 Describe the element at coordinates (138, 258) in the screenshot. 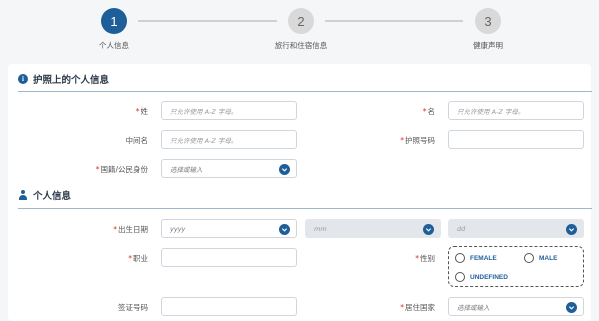

I see `occupation-label: *职业` at that location.